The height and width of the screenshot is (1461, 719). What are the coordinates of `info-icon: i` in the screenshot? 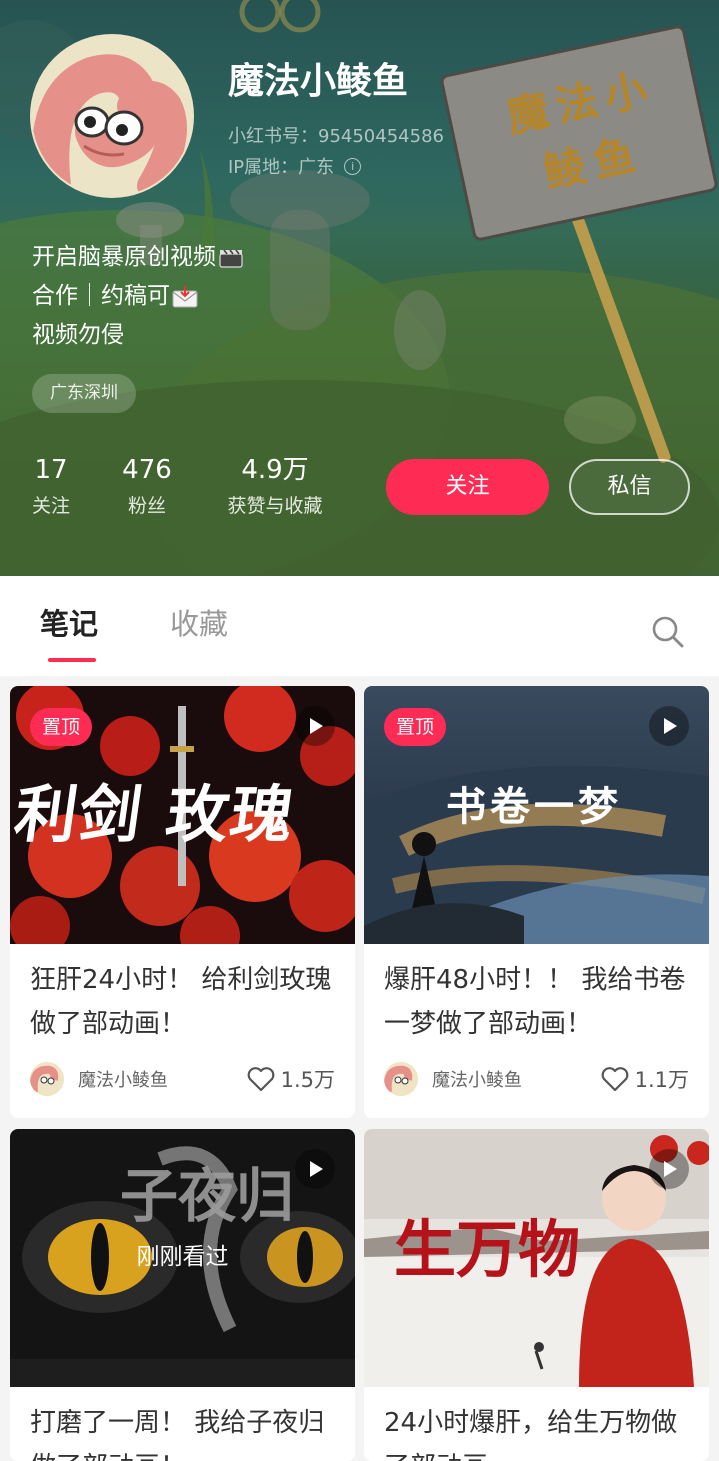 It's located at (353, 166).